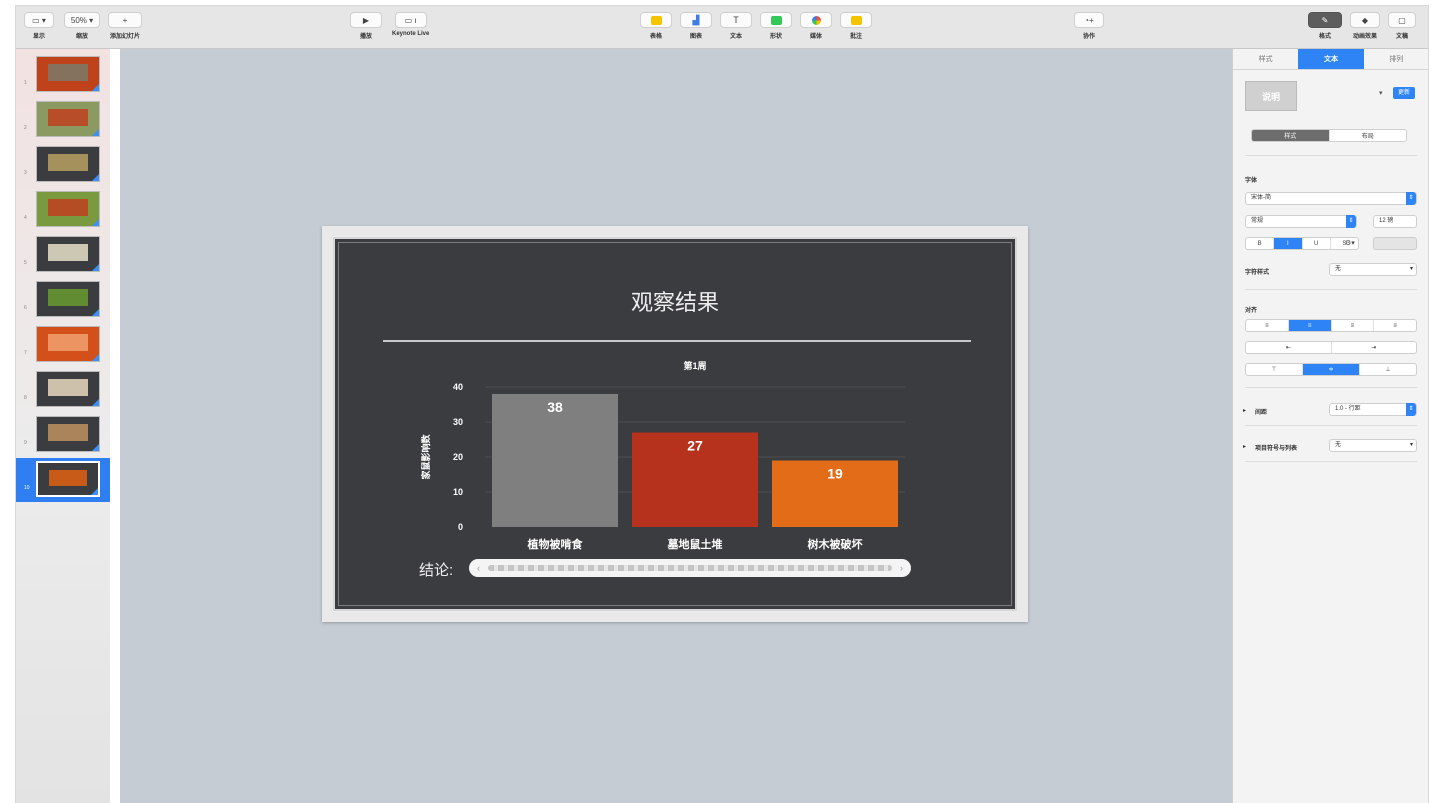 The image size is (1444, 803). What do you see at coordinates (1267, 325) in the screenshot?
I see `align-left-button: ≡` at bounding box center [1267, 325].